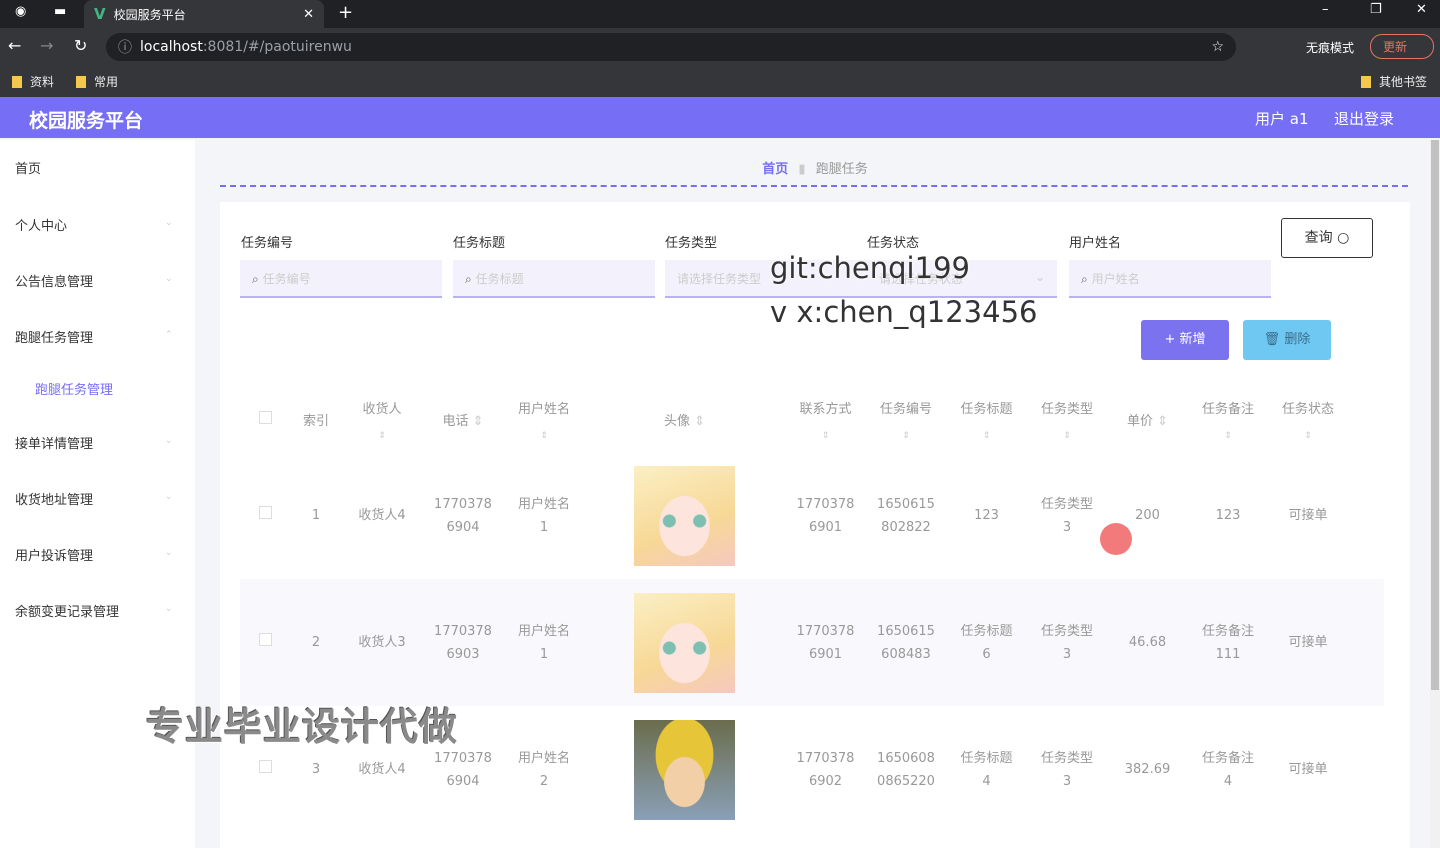 This screenshot has width=1440, height=848. I want to click on search-label: 任务类型, so click(691, 243).